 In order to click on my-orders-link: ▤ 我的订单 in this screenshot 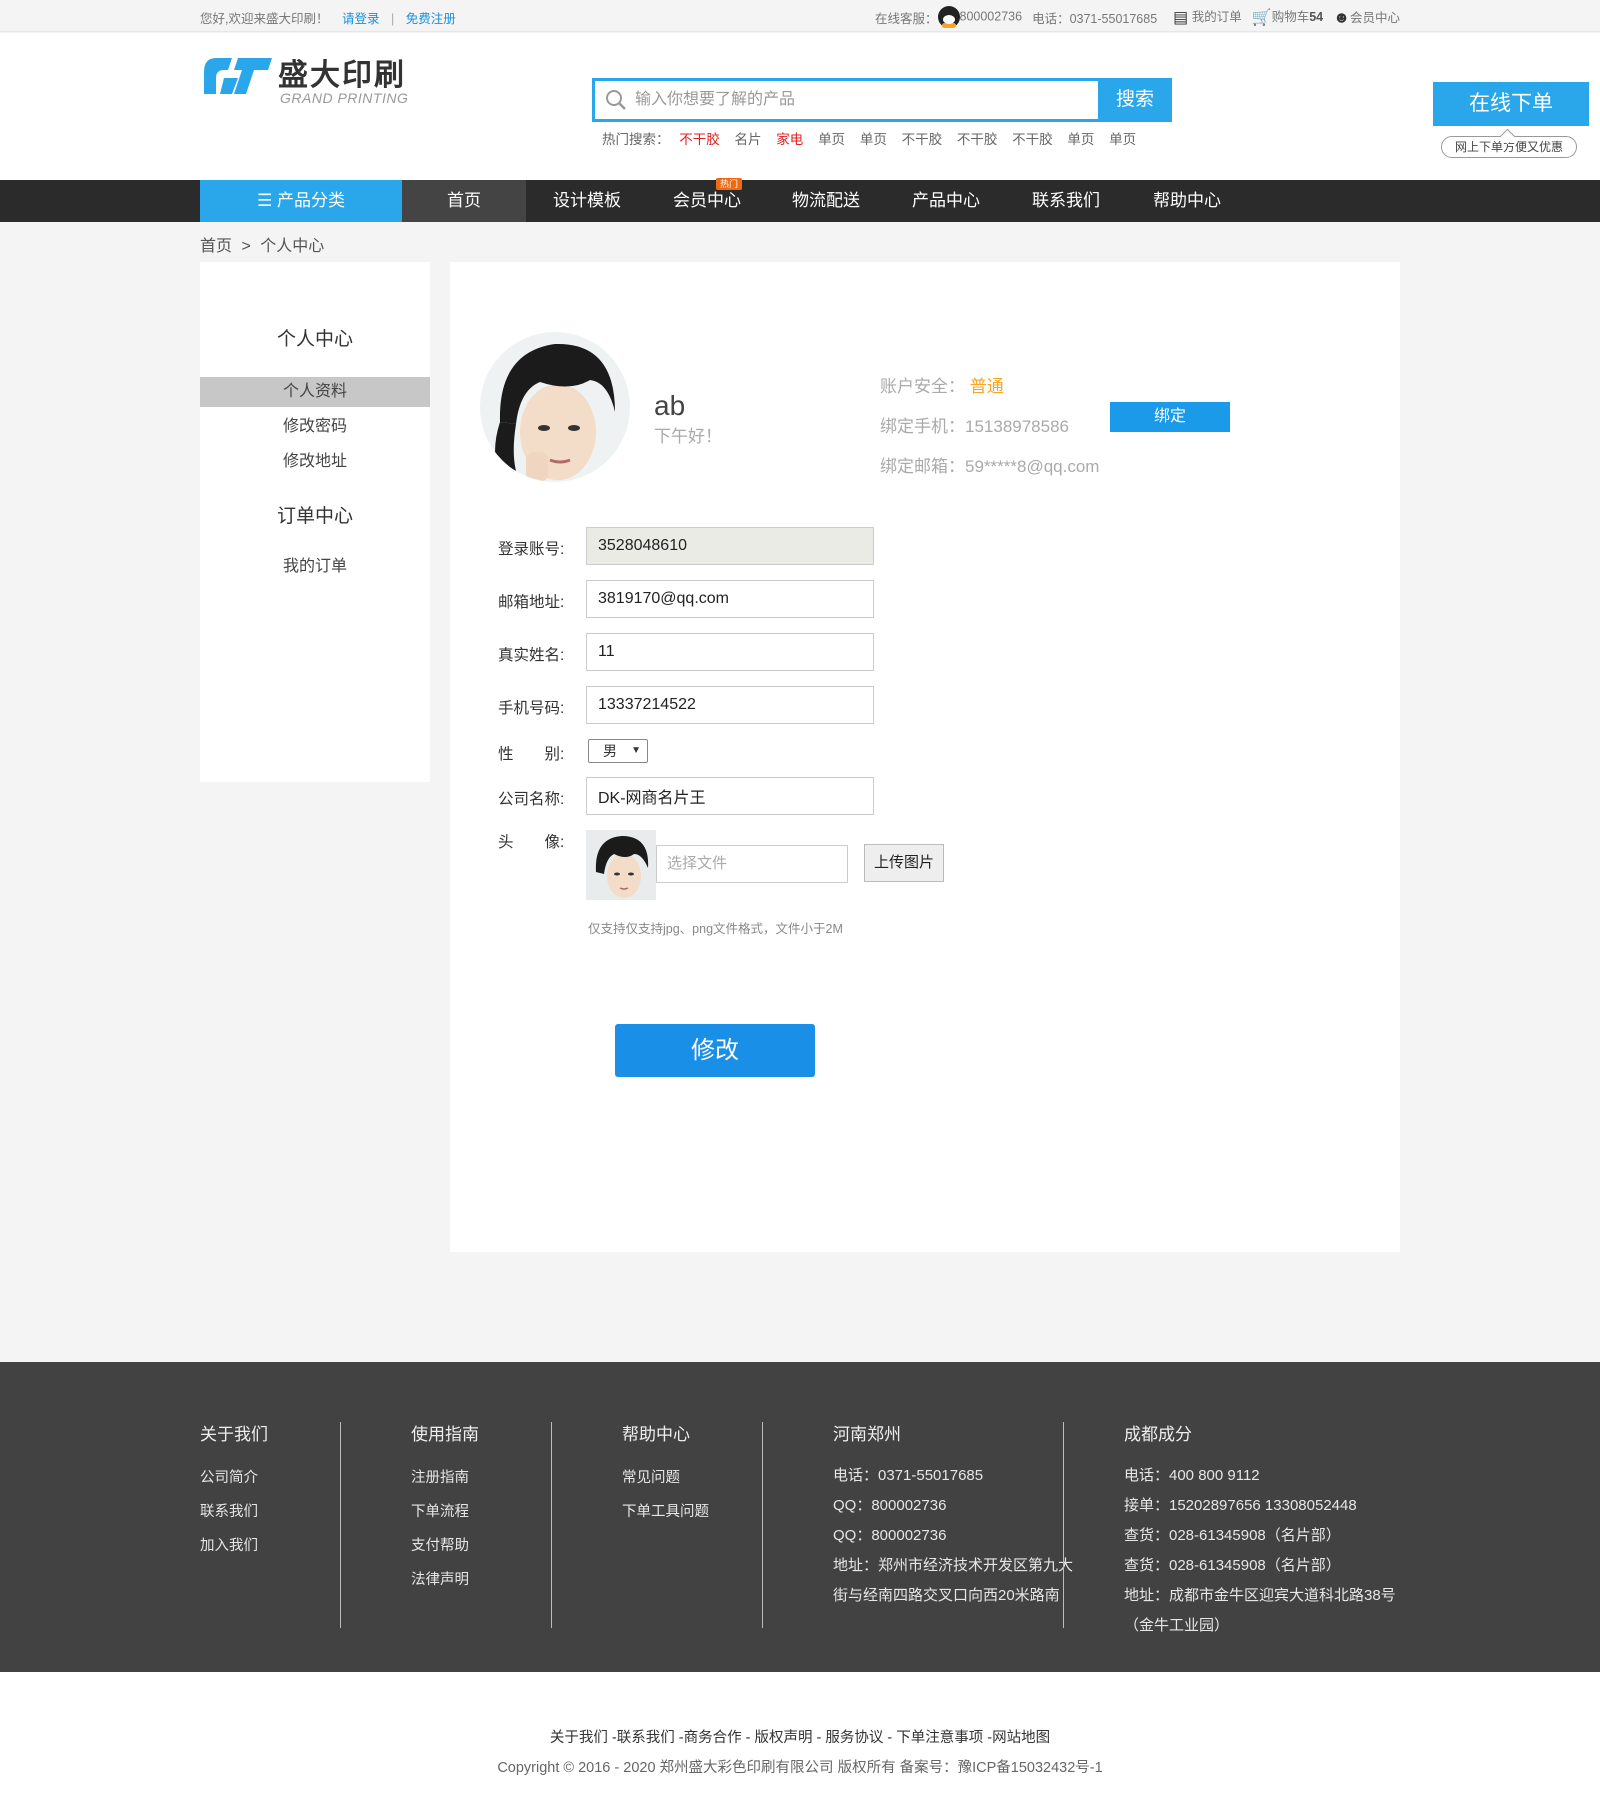, I will do `click(1207, 17)`.